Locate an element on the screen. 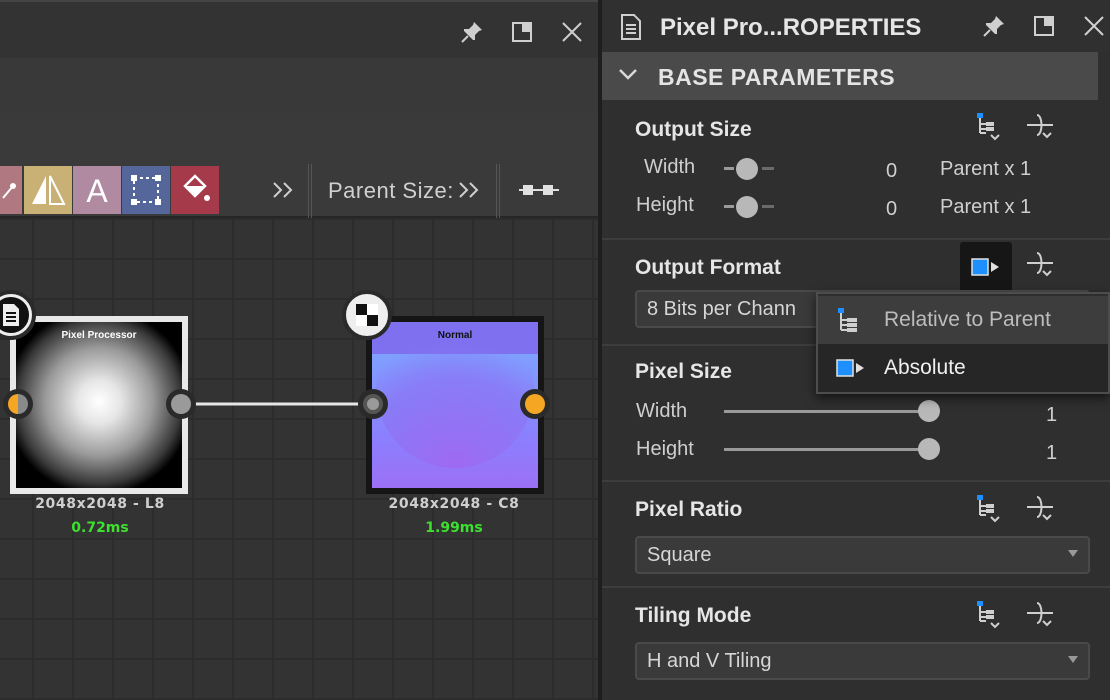 The width and height of the screenshot is (1110, 700). tiling-mode-value: H and V Tiling is located at coordinates (709, 661).